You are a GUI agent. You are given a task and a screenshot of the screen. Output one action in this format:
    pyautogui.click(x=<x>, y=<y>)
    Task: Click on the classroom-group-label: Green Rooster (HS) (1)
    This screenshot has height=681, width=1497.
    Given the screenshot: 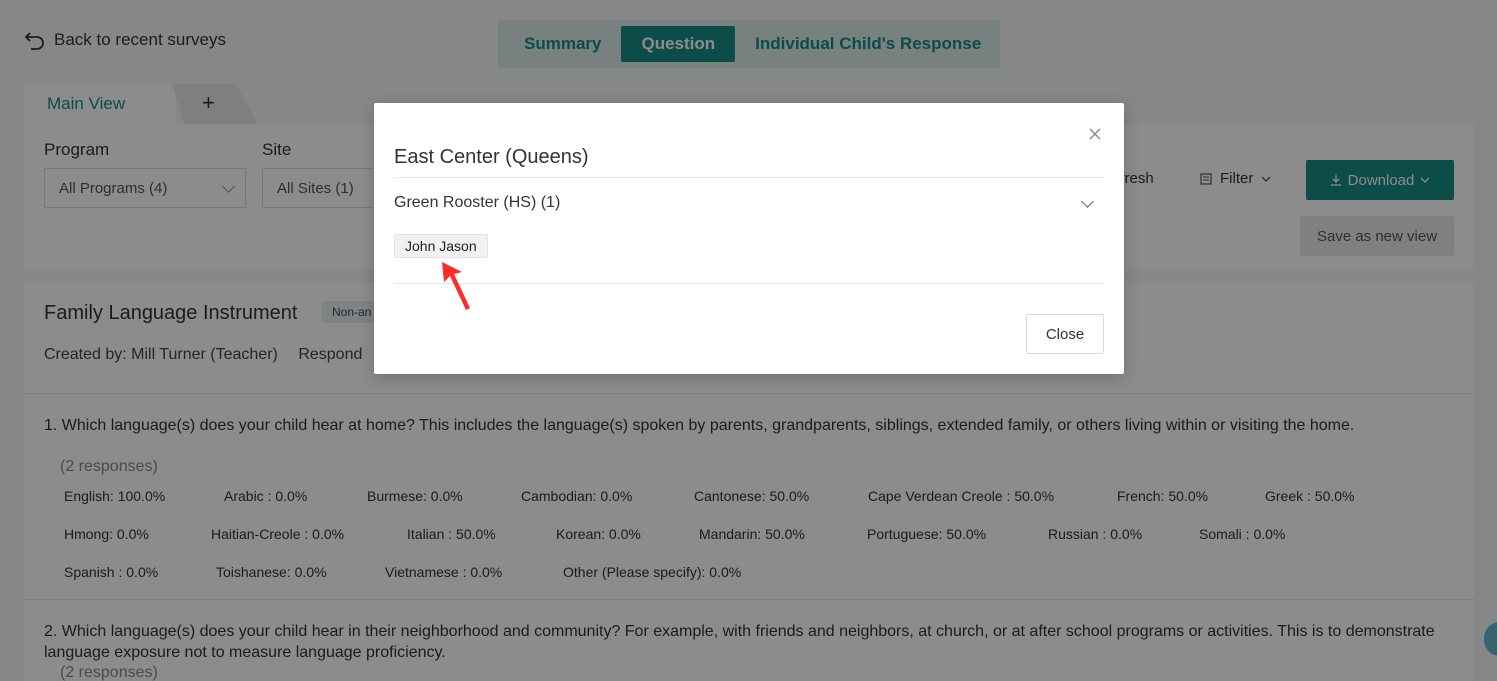 What is the action you would take?
    pyautogui.click(x=477, y=202)
    